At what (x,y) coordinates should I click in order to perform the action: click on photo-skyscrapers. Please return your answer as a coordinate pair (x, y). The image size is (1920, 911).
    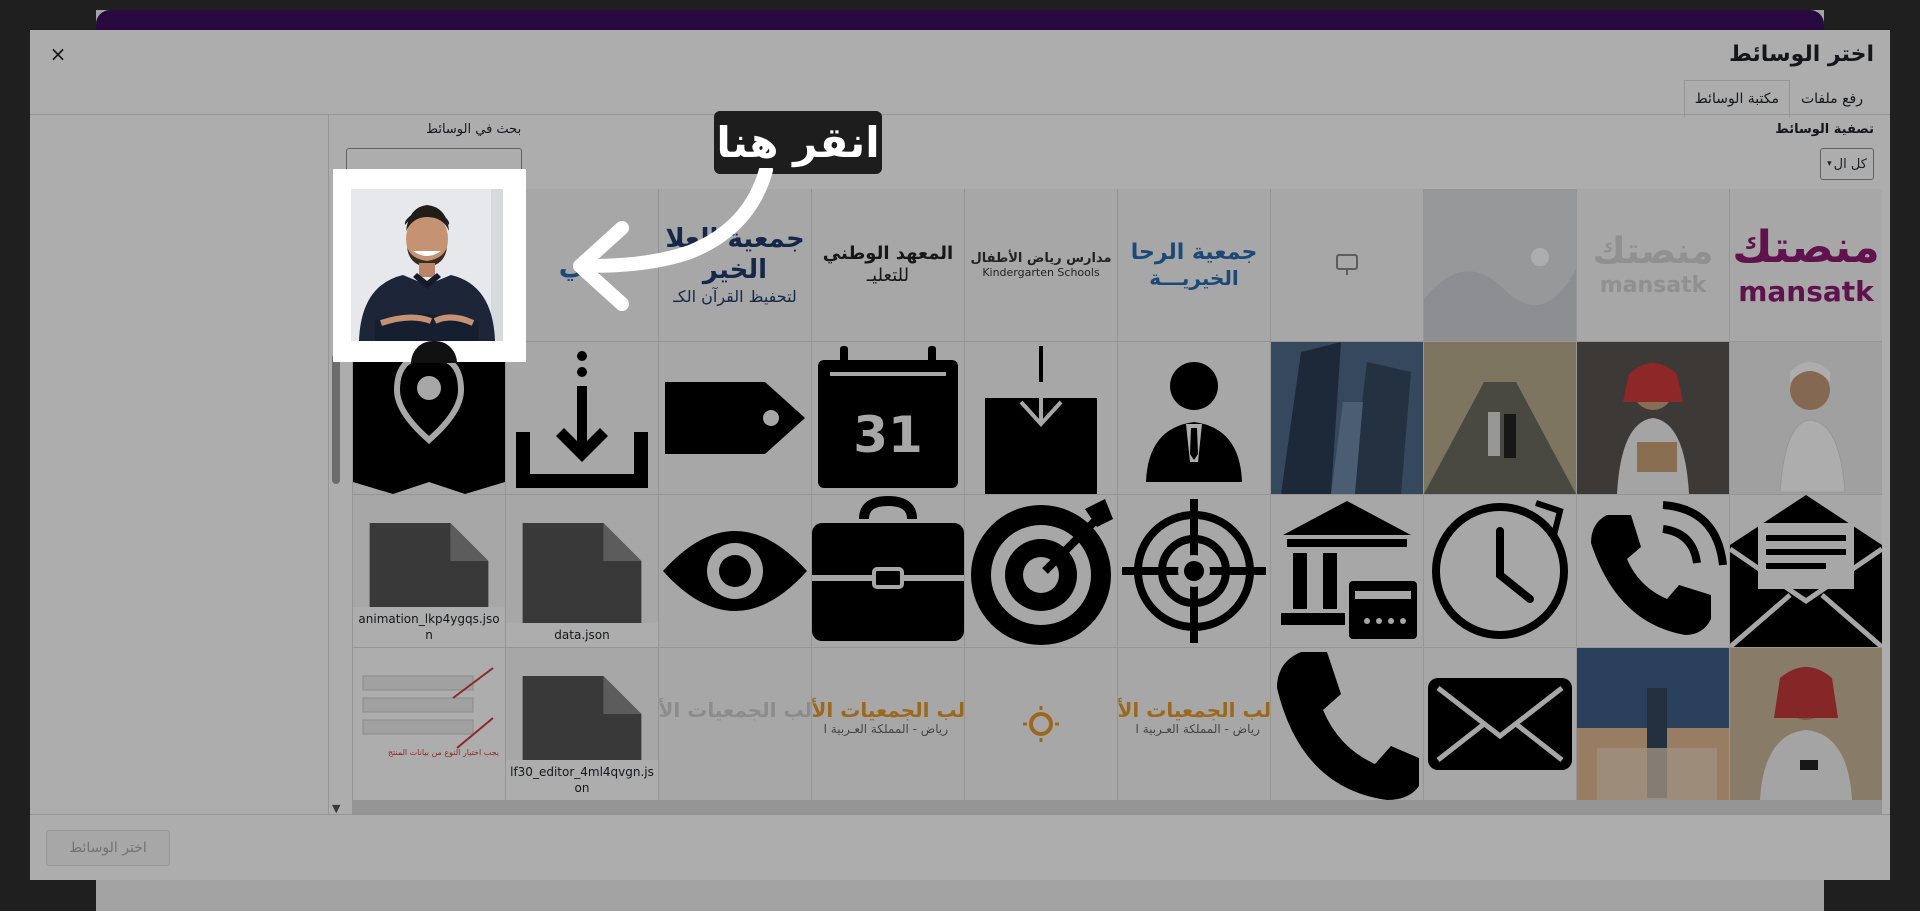
    Looking at the image, I should click on (1347, 418).